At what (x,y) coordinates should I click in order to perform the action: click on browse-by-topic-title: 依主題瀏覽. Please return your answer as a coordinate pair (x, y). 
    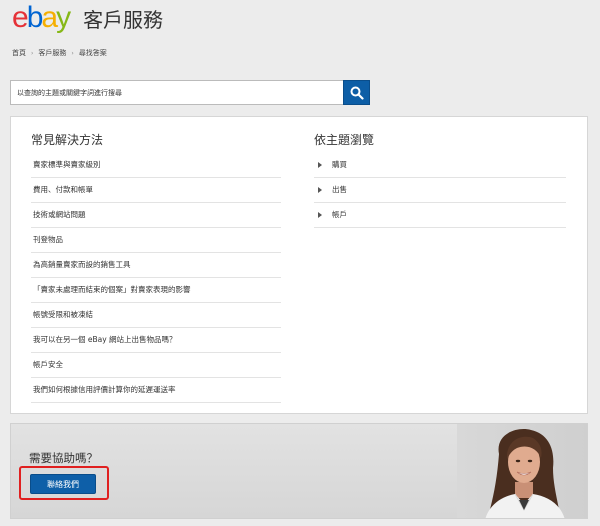
    Looking at the image, I should click on (344, 140).